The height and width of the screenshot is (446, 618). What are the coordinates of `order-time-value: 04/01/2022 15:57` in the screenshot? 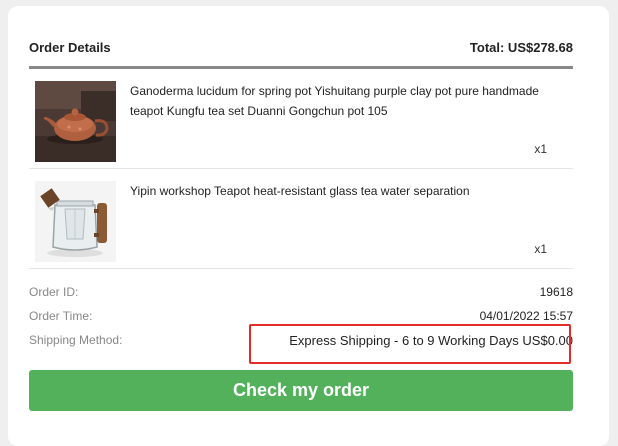 It's located at (526, 316).